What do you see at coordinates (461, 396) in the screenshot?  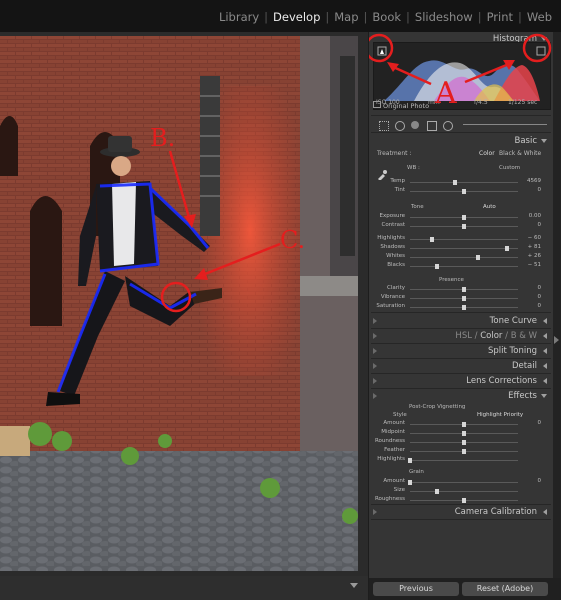 I see `effects-header: Effects` at bounding box center [461, 396].